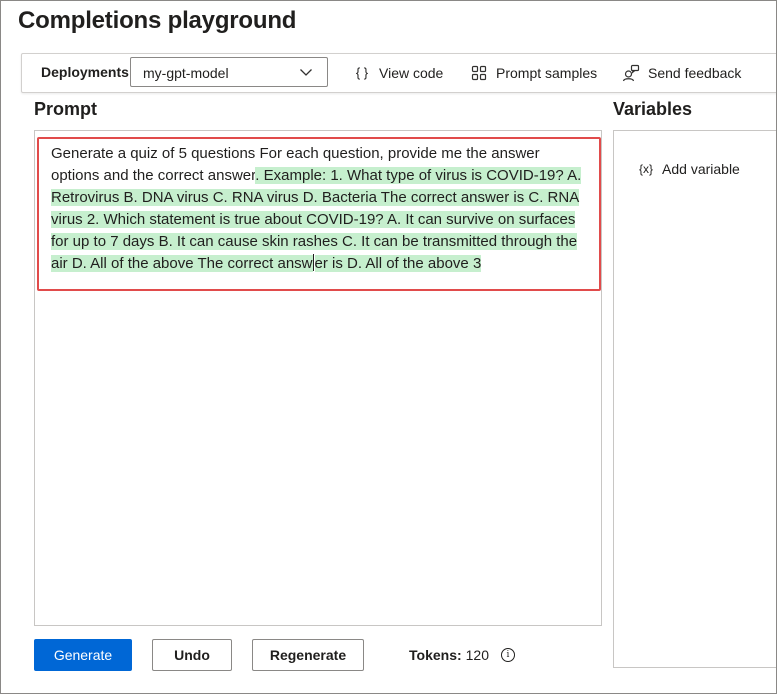  I want to click on braces-icon: { }, so click(362, 72).